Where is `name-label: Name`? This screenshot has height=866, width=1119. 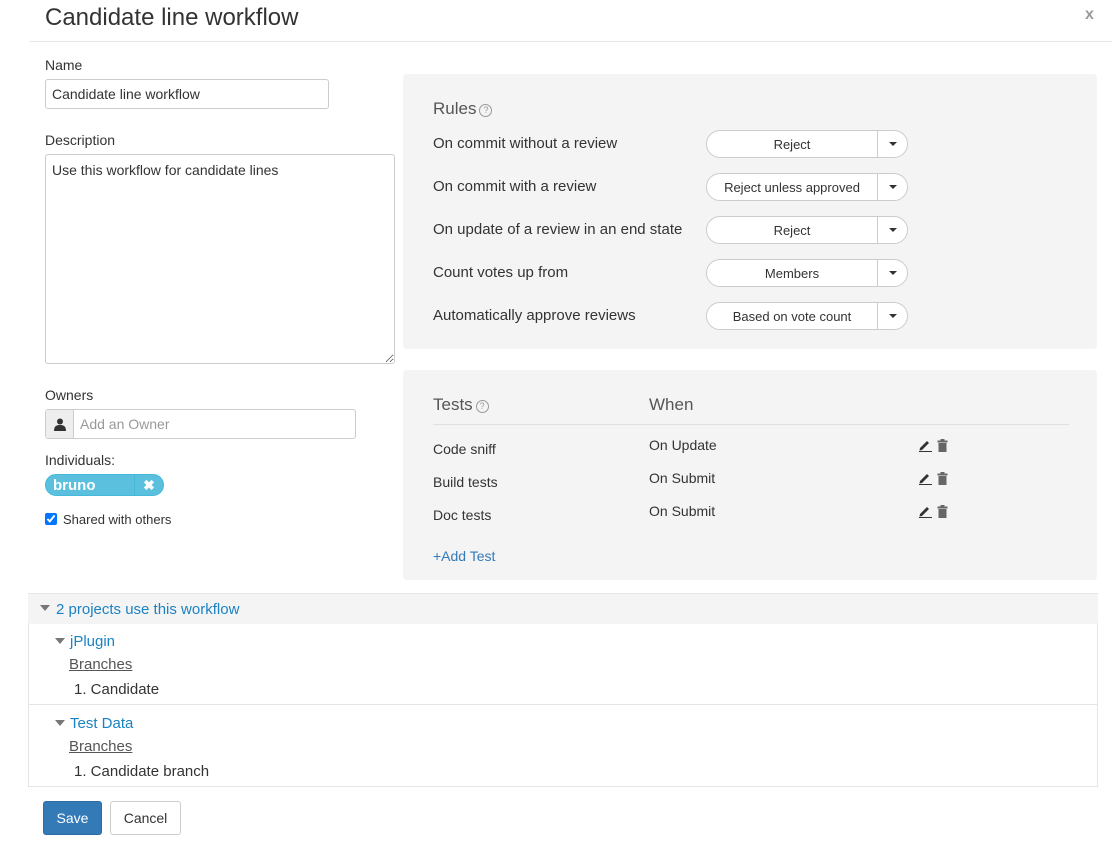 name-label: Name is located at coordinates (64, 65).